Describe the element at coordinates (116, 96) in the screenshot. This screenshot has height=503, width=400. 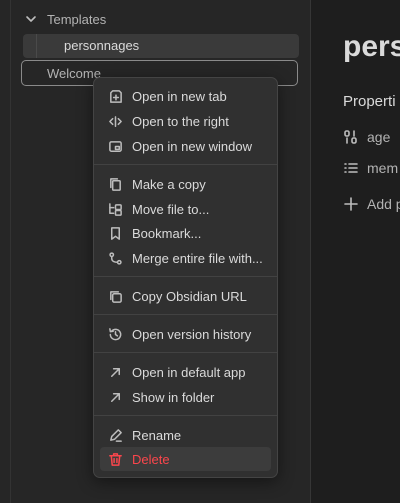
I see `new-tab-icon` at that location.